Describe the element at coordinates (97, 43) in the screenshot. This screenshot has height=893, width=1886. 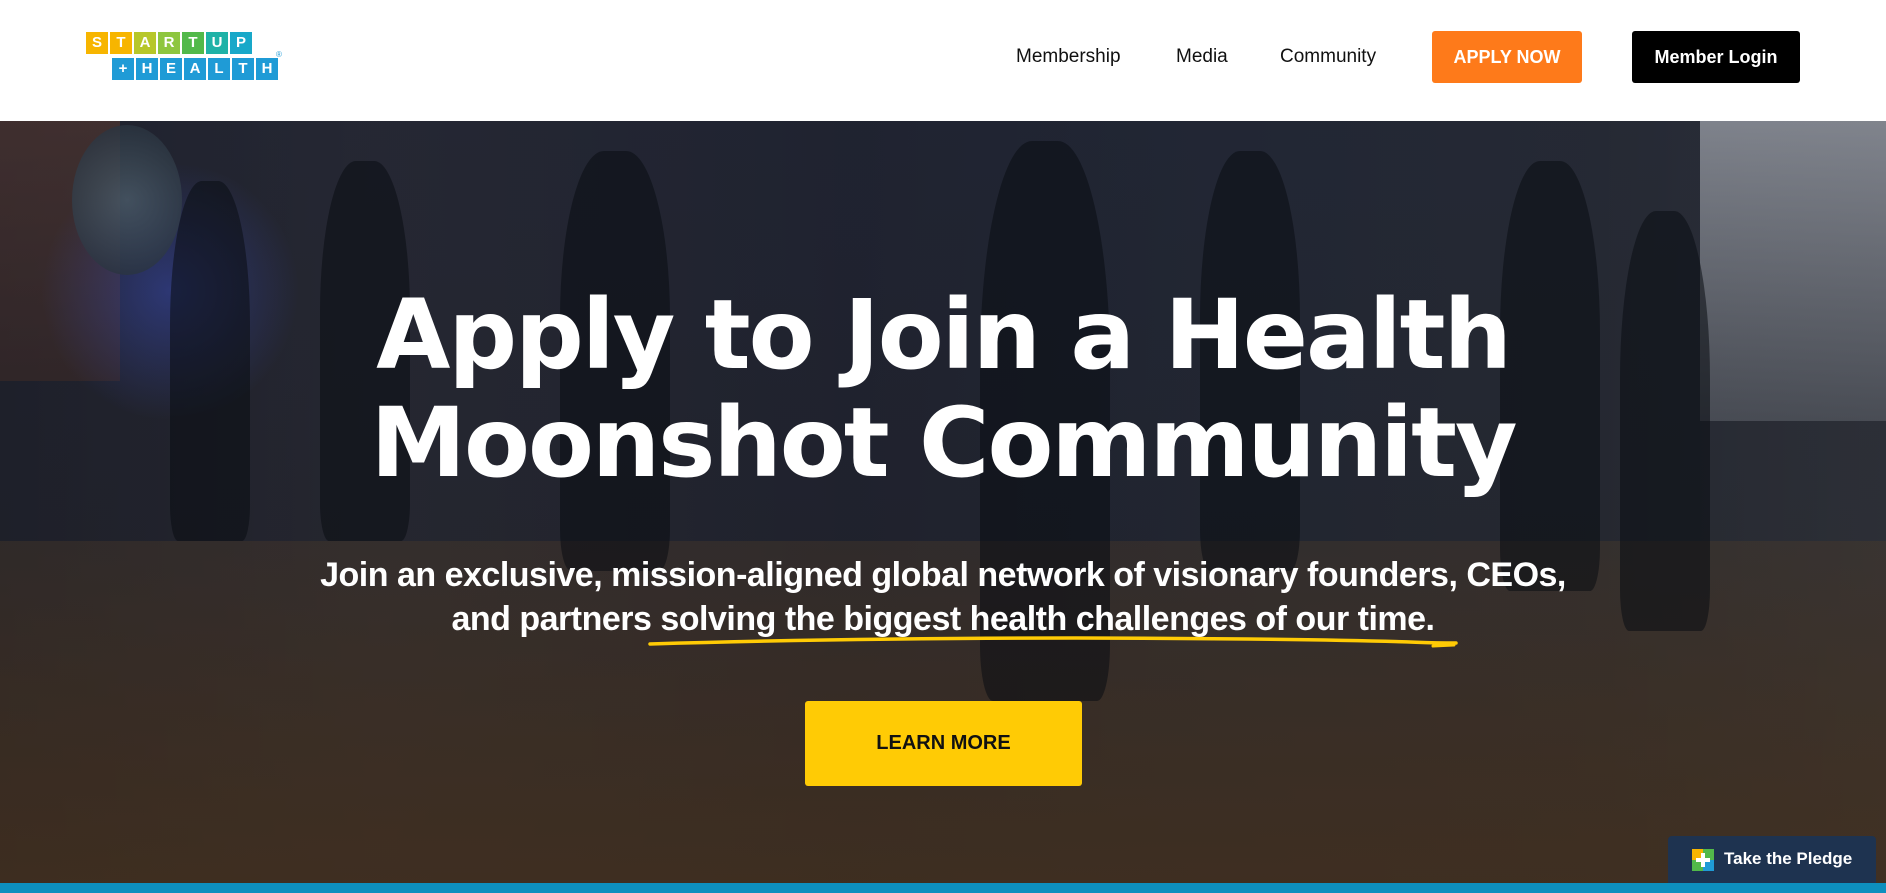
I see `logo-top-letter: S` at that location.